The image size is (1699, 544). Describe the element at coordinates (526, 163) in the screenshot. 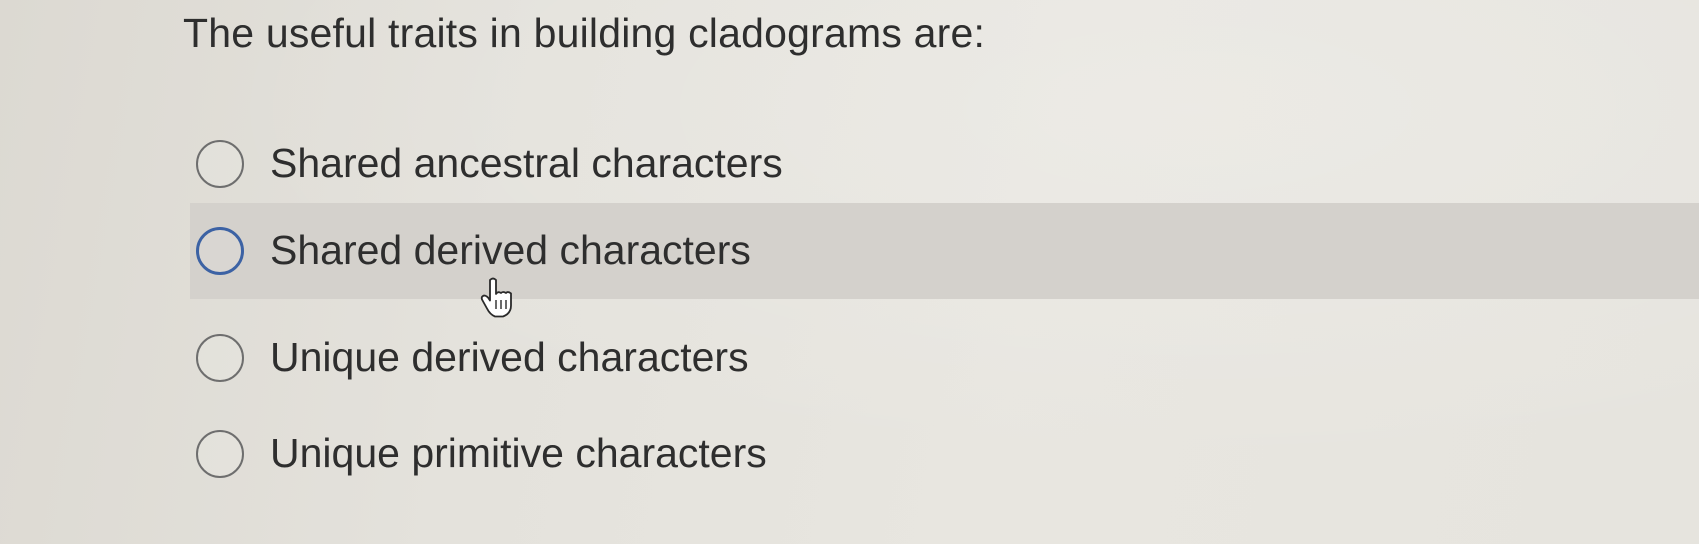

I see `option-label: Shared ancestral characters` at that location.